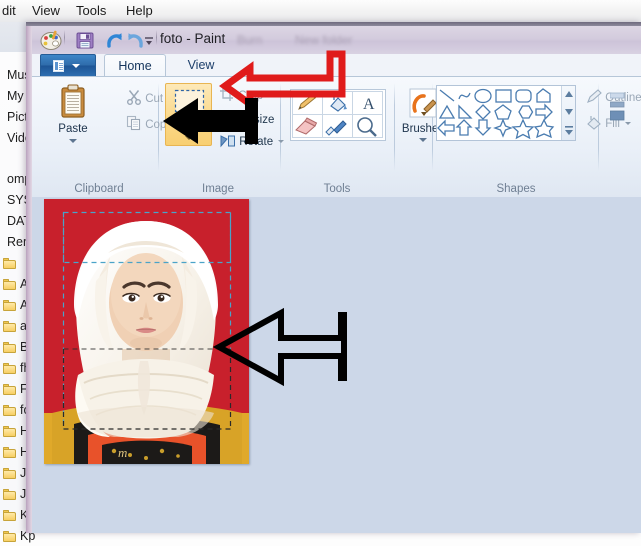  What do you see at coordinates (280, 127) in the screenshot?
I see `group-separator-image` at bounding box center [280, 127].